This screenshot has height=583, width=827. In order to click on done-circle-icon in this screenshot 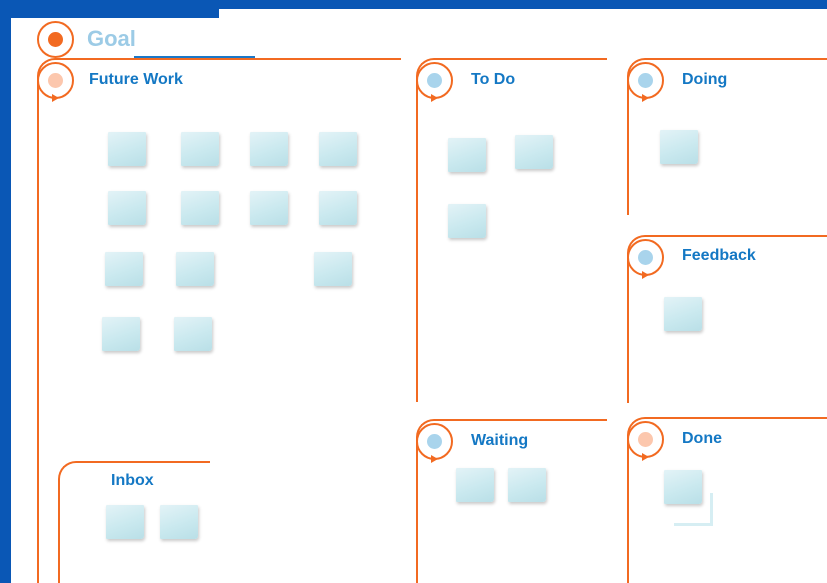, I will do `click(645, 441)`.